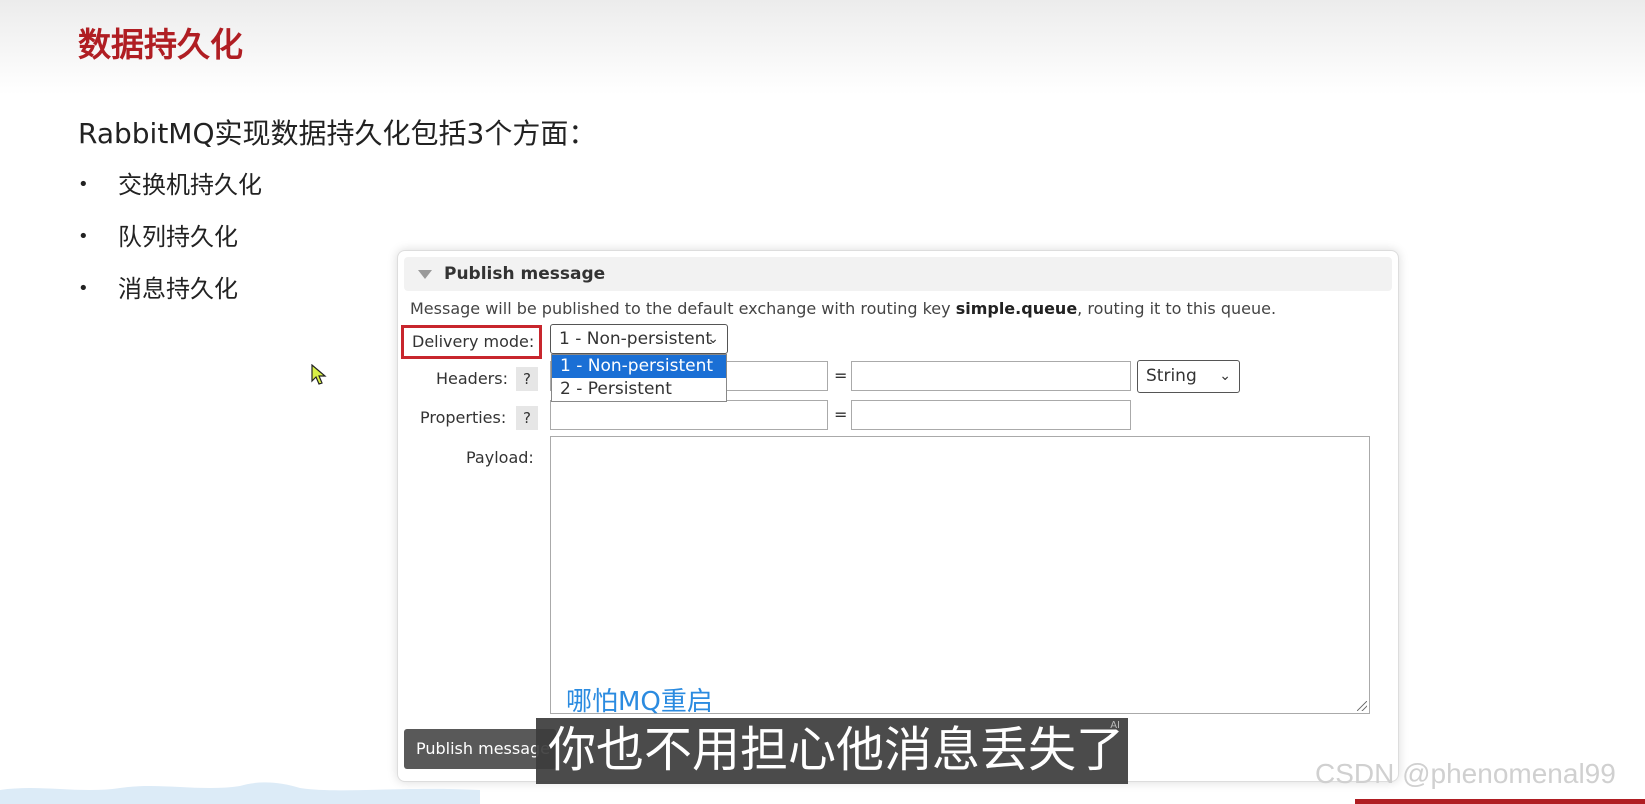 The height and width of the screenshot is (804, 1645). I want to click on header-band, so click(822, 47).